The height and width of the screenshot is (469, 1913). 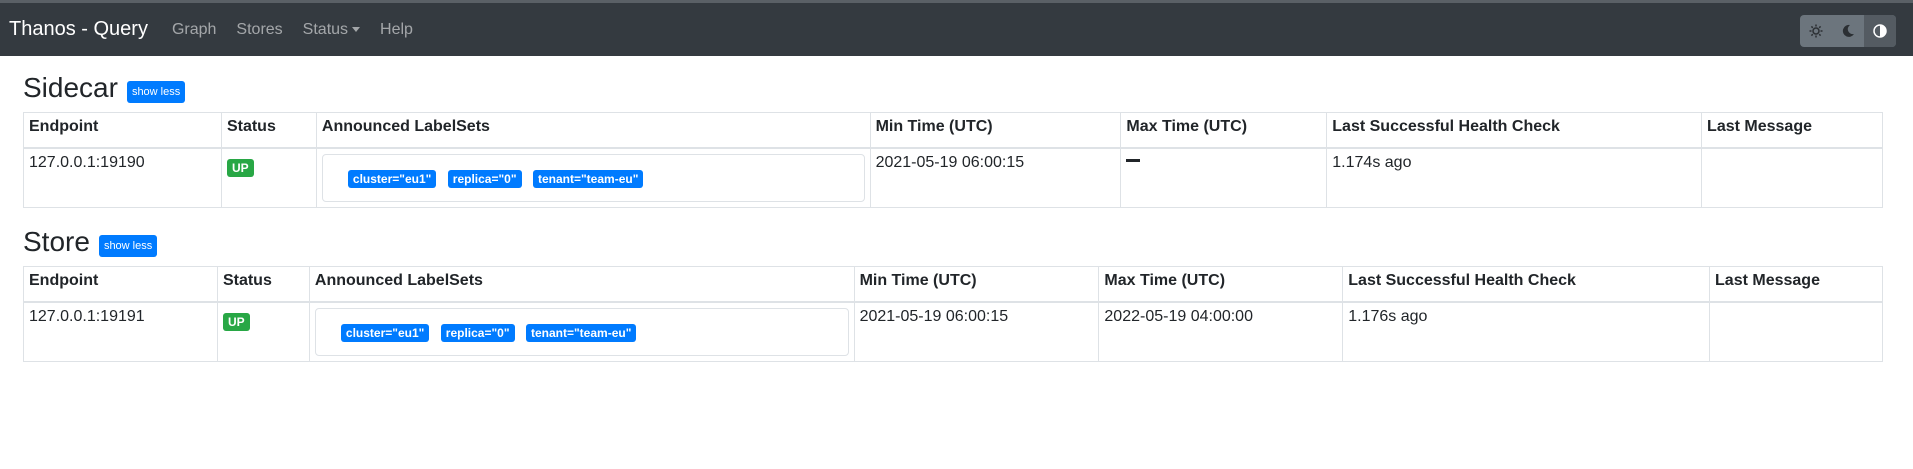 I want to click on empty-dash-icon, so click(x=1133, y=161).